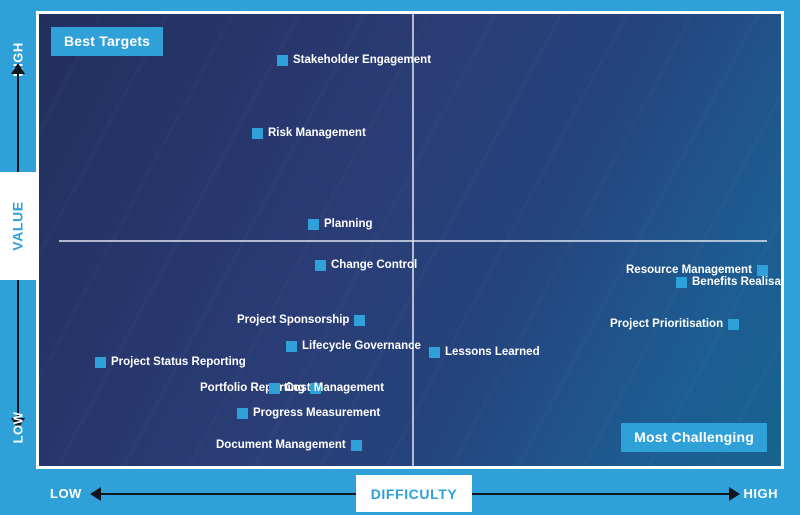 Image resolution: width=800 pixels, height=515 pixels. What do you see at coordinates (694, 437) in the screenshot?
I see `quadrant-tag-most-challenging: Most Challenging` at bounding box center [694, 437].